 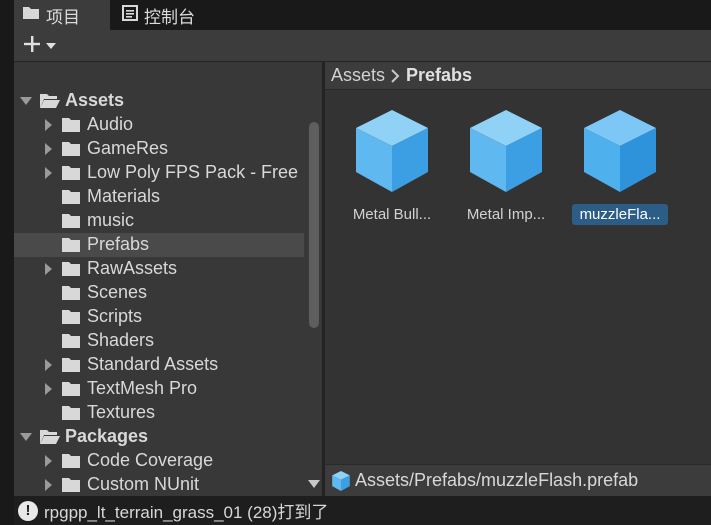 I want to click on create-asset-button, so click(x=42, y=46).